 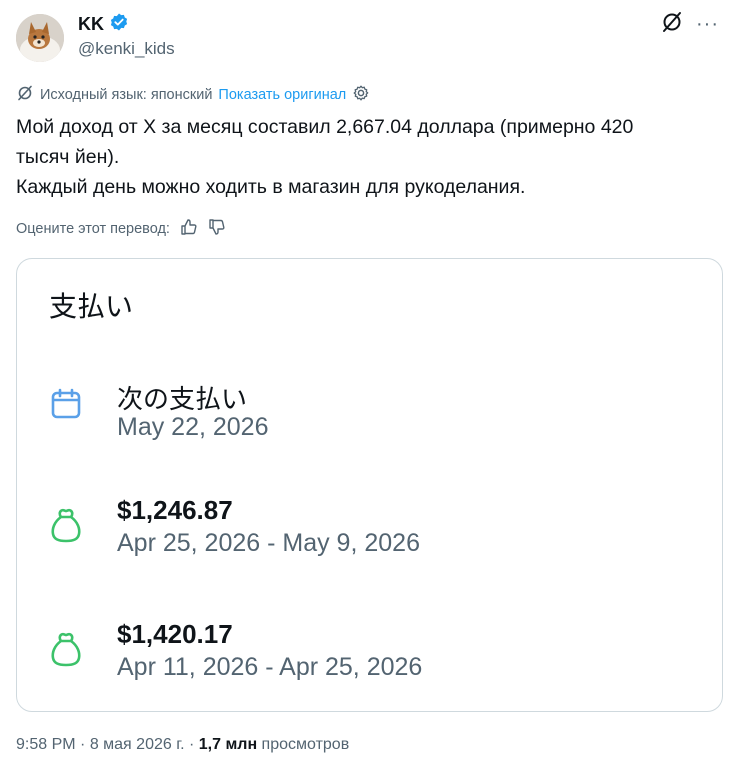 I want to click on translate-icon, so click(x=25, y=95).